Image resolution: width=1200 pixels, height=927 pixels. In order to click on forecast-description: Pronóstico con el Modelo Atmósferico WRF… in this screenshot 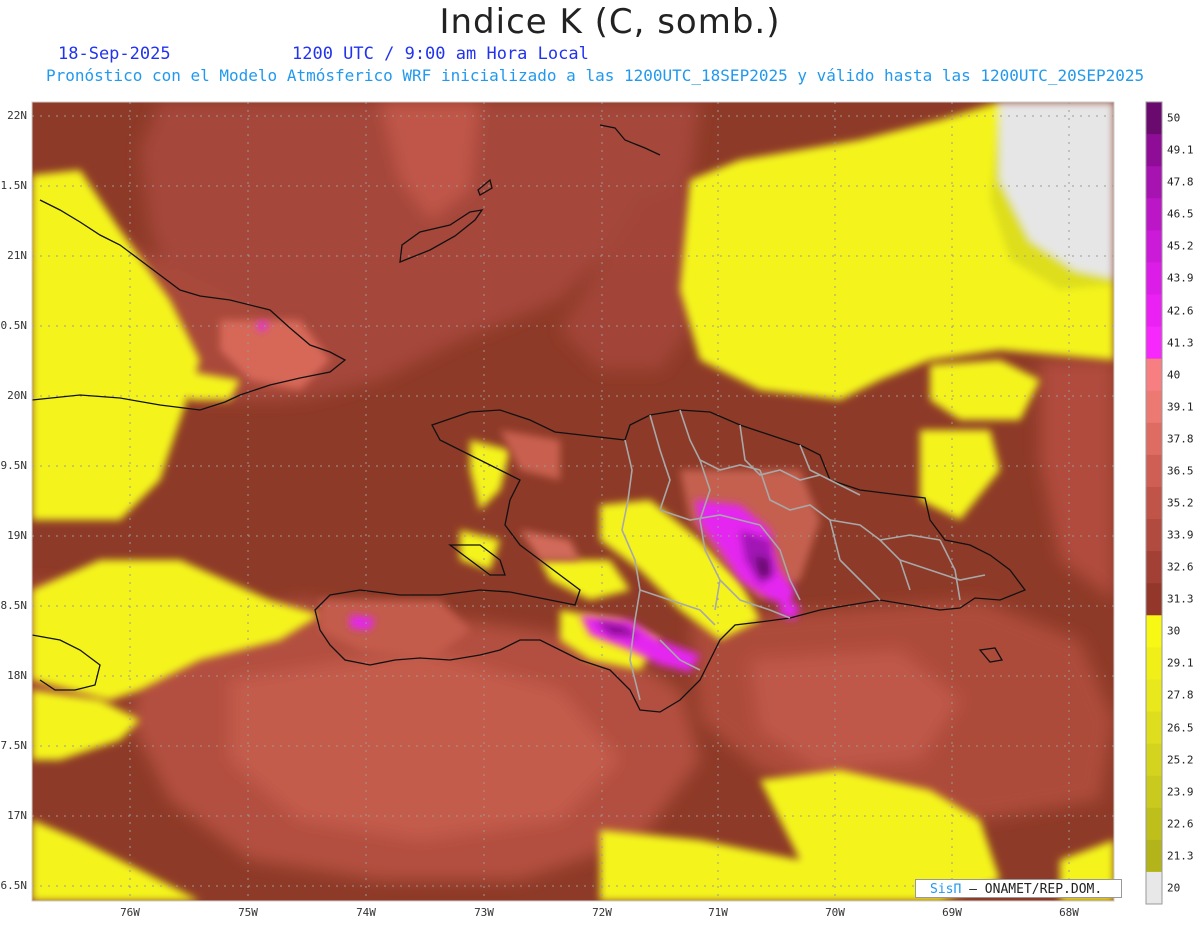, I will do `click(595, 75)`.